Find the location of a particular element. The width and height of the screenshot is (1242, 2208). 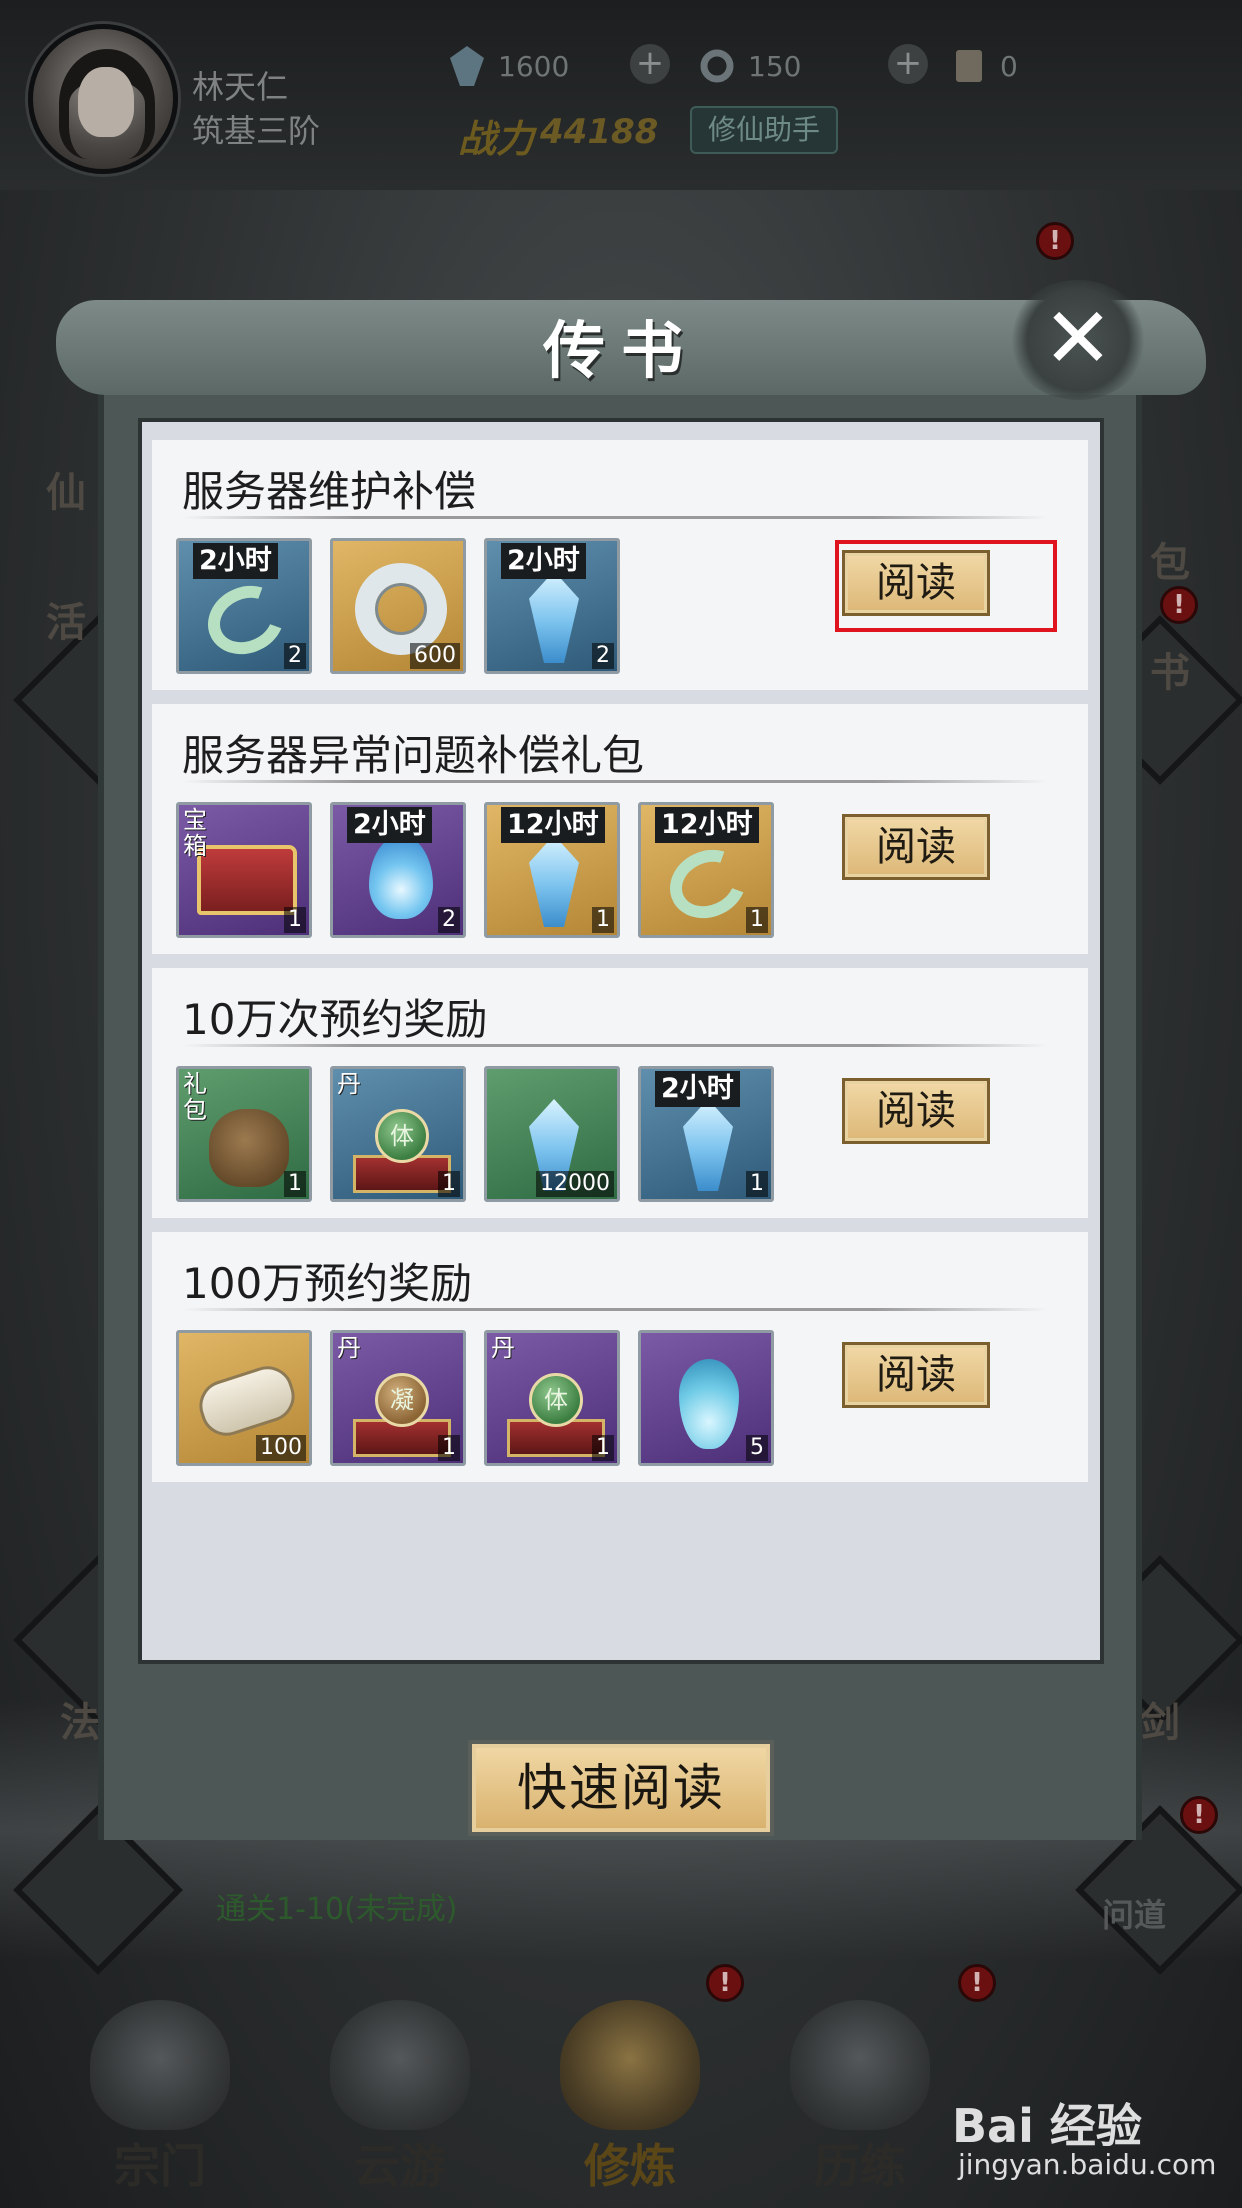

mail-item: 服务器异常问题补偿礼包 宝箱 1 2小时 2 12小时 1 12小时 1 阅读 is located at coordinates (620, 829).